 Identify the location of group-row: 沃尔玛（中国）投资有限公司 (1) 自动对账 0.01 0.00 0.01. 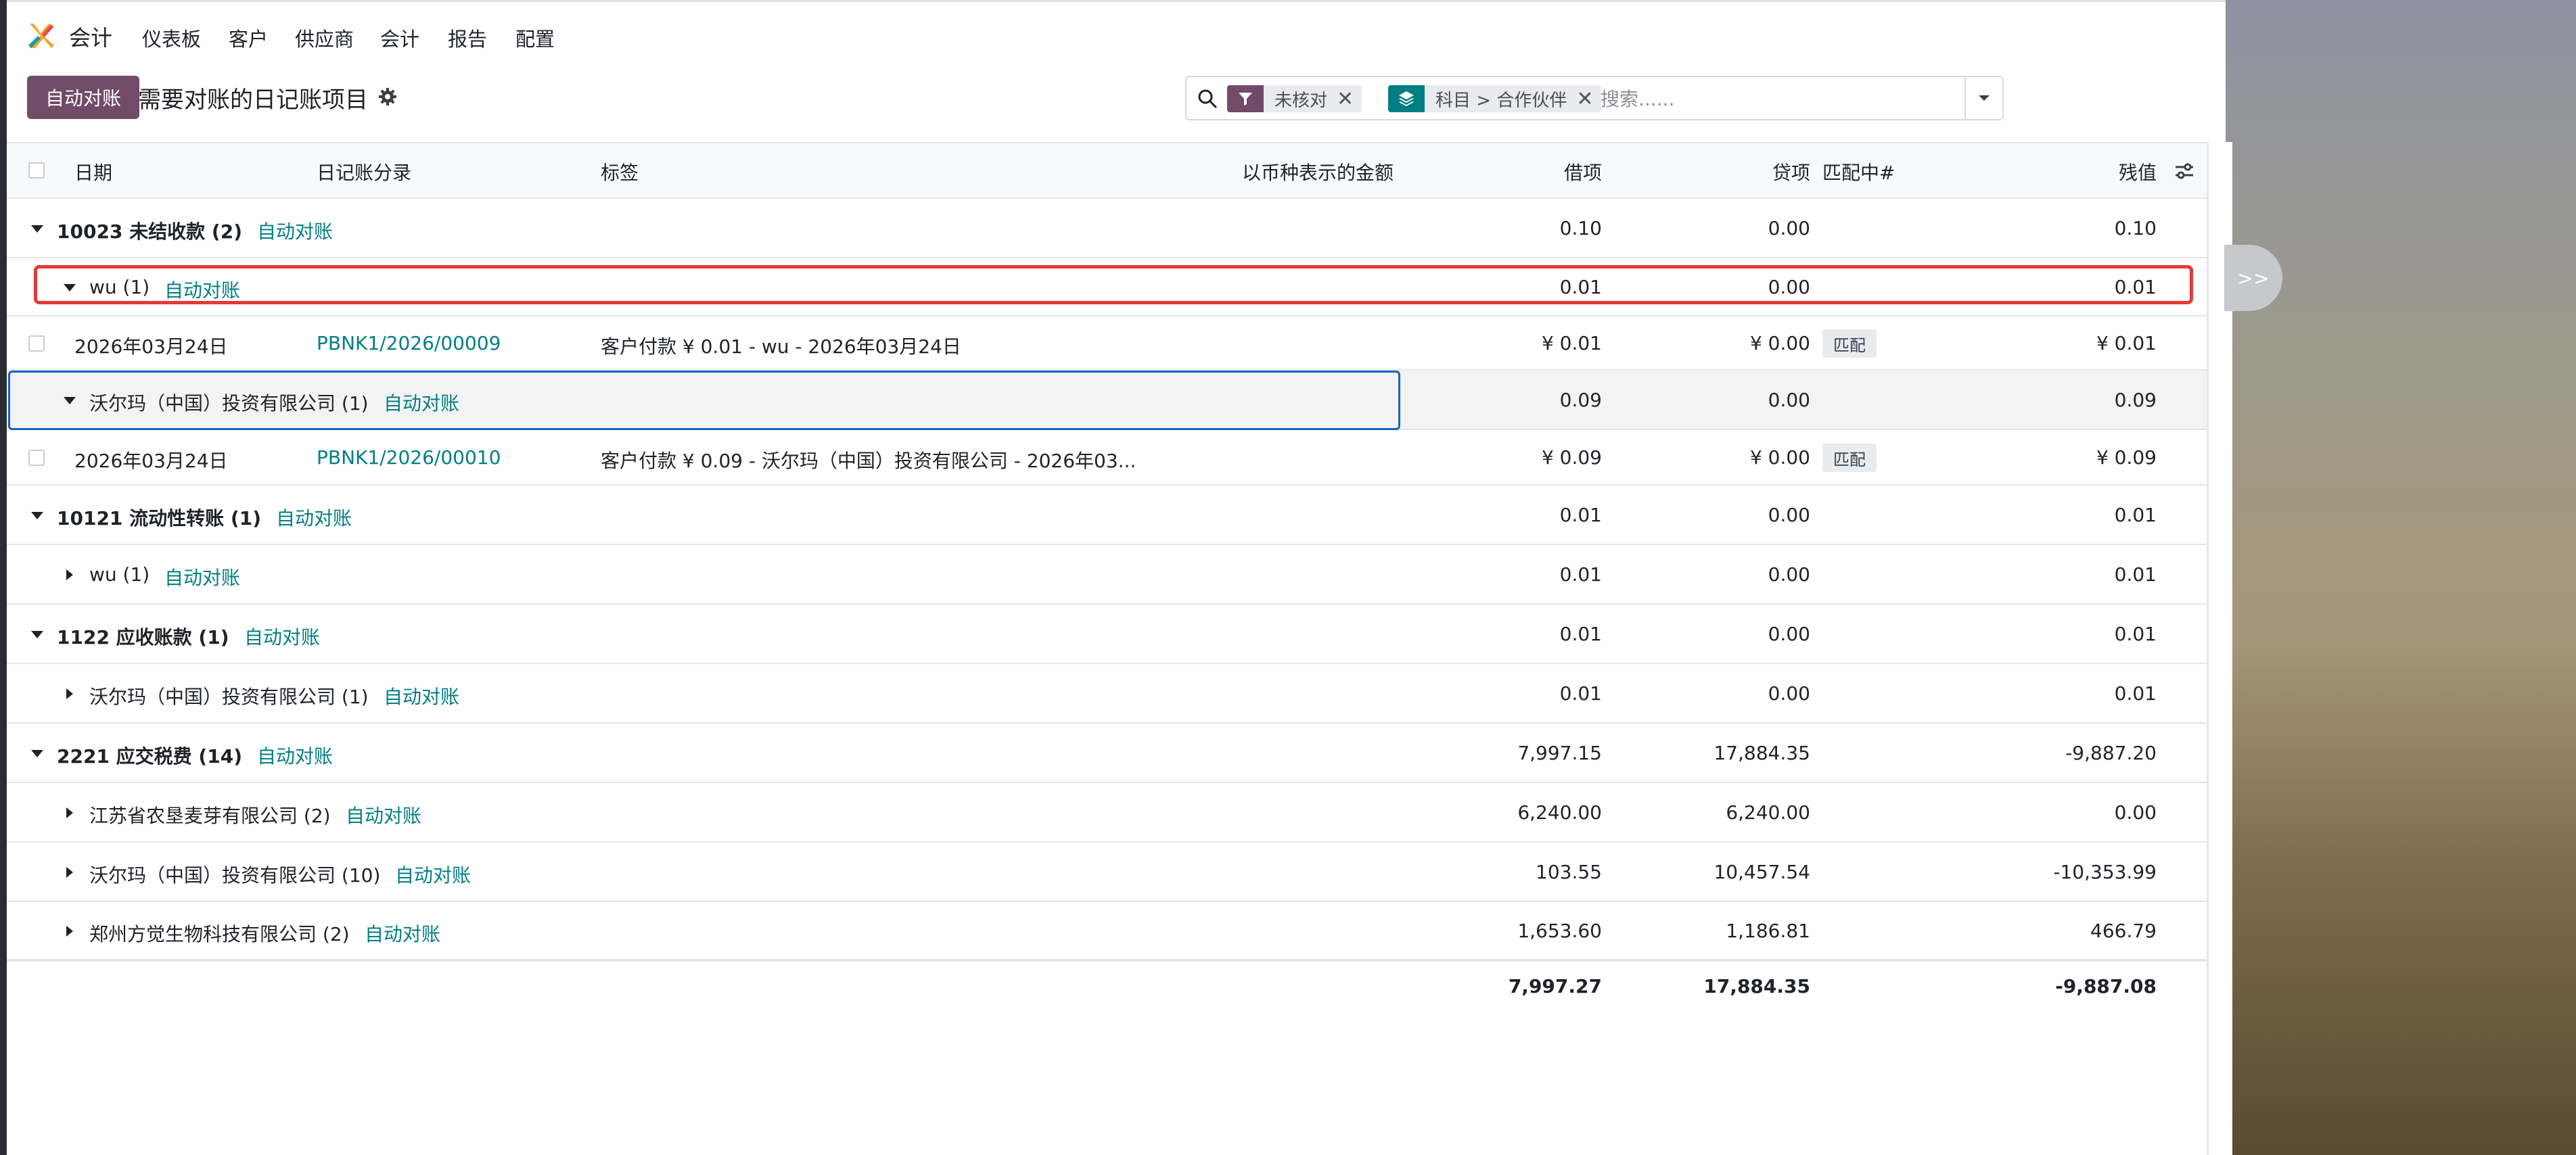
(1107, 694).